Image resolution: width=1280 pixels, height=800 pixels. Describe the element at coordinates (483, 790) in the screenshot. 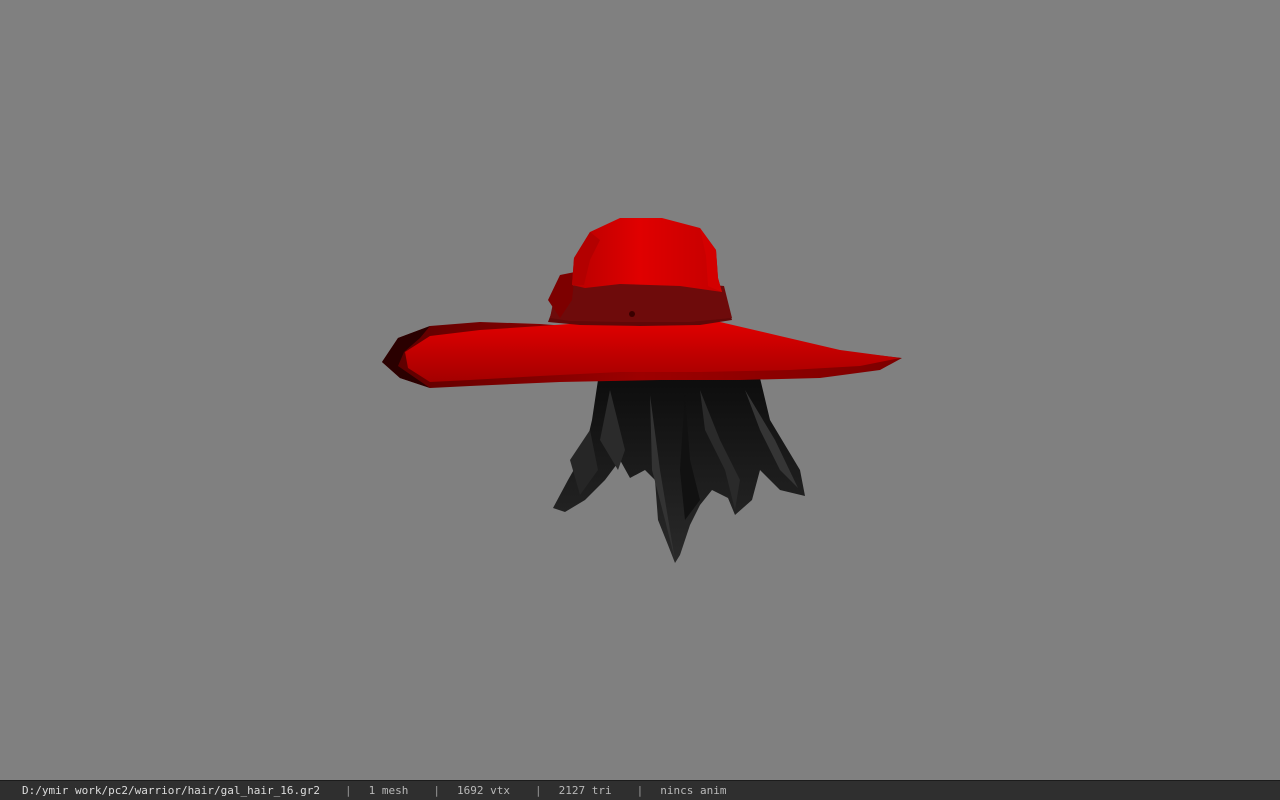

I see `vertex-count-label: 1692 vtx` at that location.